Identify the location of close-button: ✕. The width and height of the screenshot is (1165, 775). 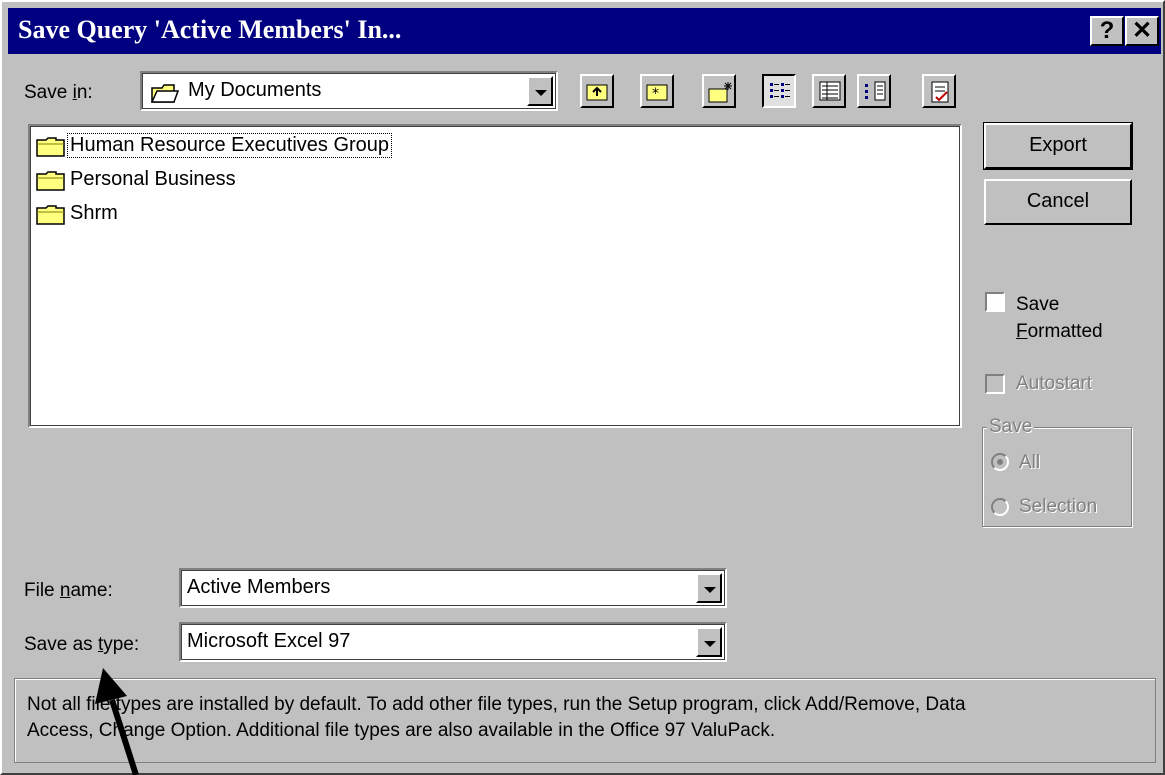
(1142, 31).